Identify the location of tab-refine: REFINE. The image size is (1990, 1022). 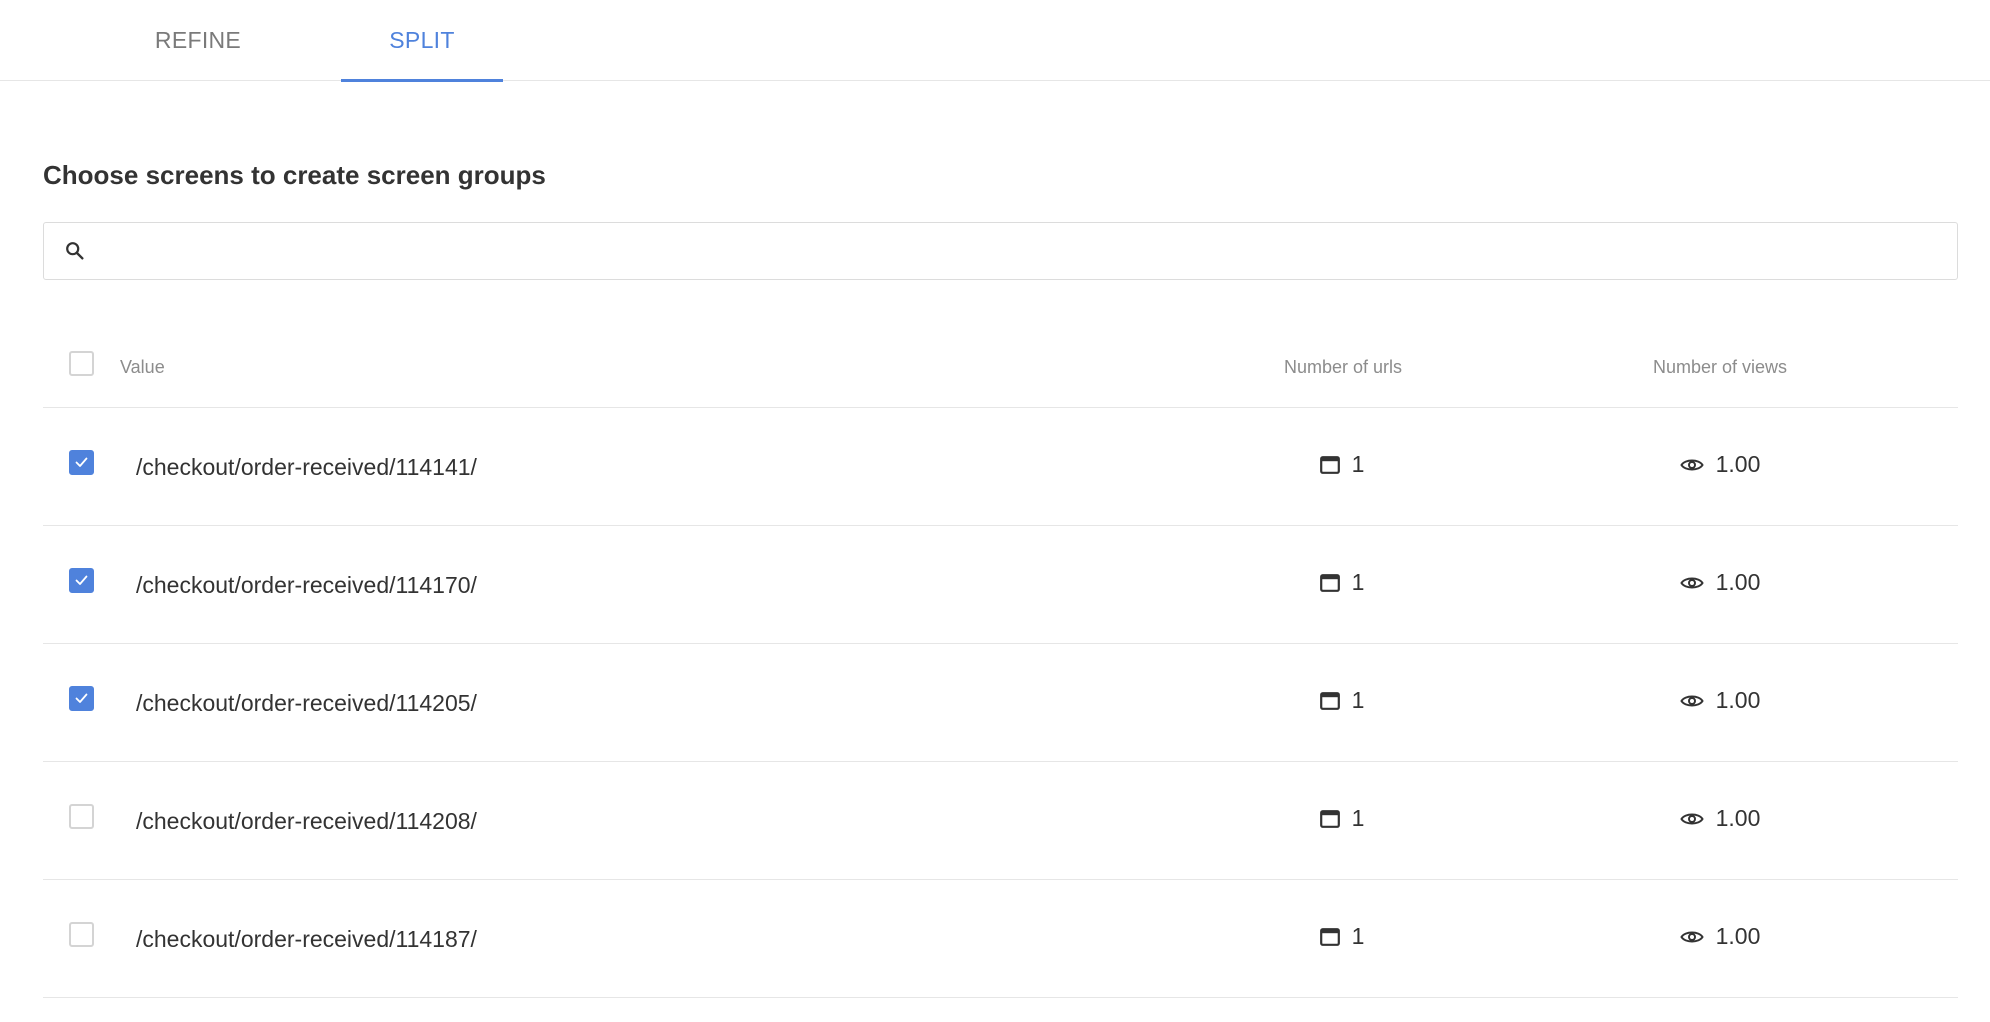
(198, 40).